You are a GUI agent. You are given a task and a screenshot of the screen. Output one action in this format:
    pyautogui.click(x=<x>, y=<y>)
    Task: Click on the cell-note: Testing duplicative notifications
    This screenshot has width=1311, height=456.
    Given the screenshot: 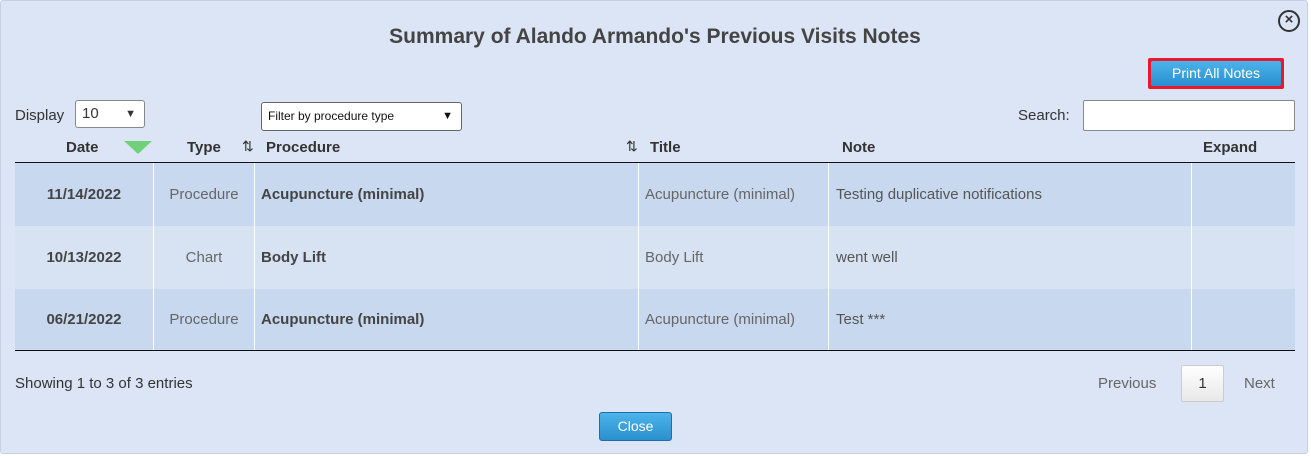 What is the action you would take?
    pyautogui.click(x=1010, y=194)
    